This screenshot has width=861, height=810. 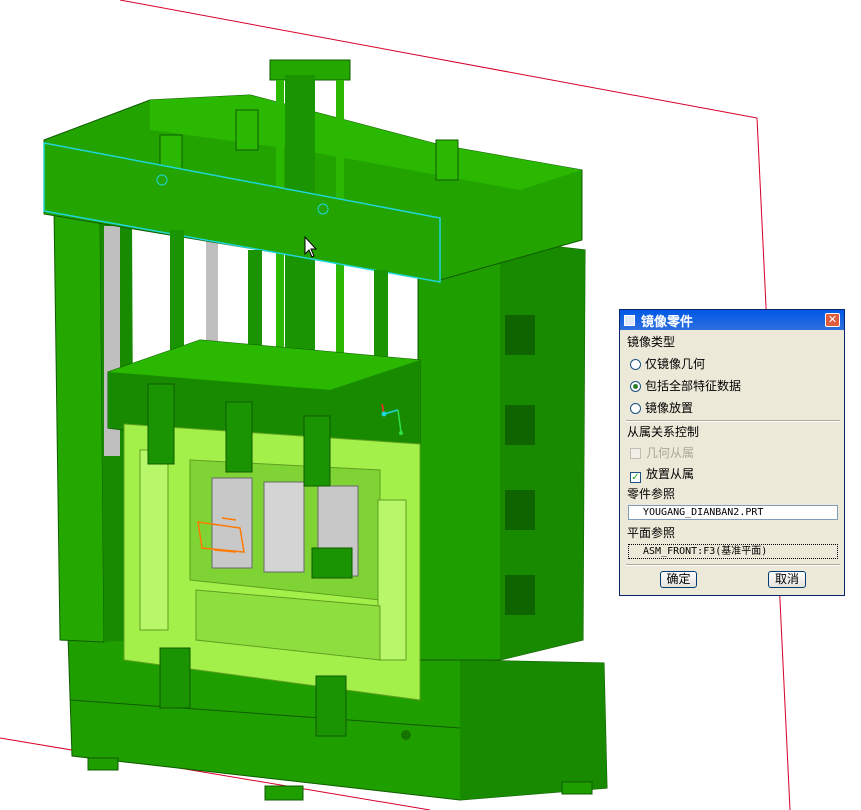 What do you see at coordinates (635, 453) in the screenshot?
I see `checkbox` at bounding box center [635, 453].